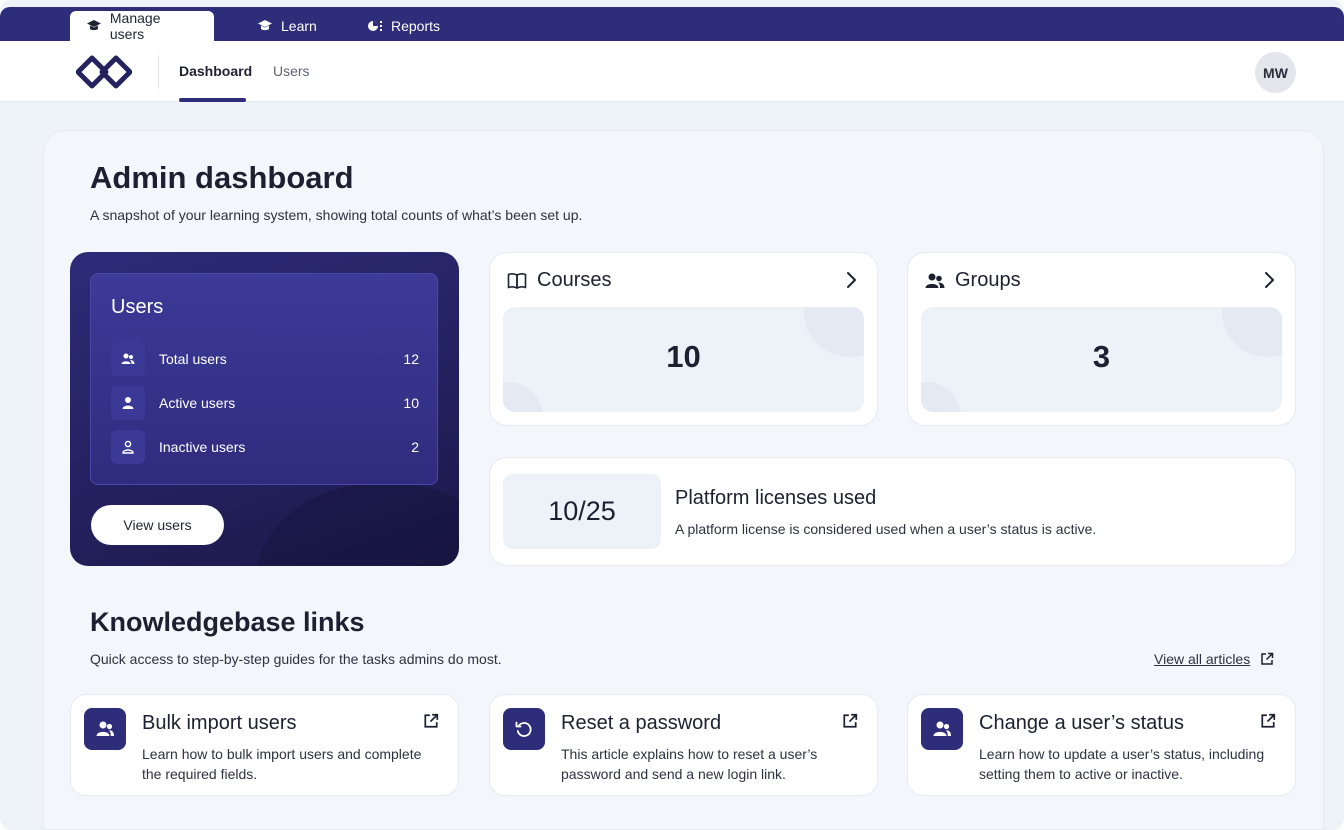  Describe the element at coordinates (1275, 72) in the screenshot. I see `avatar: MW` at that location.